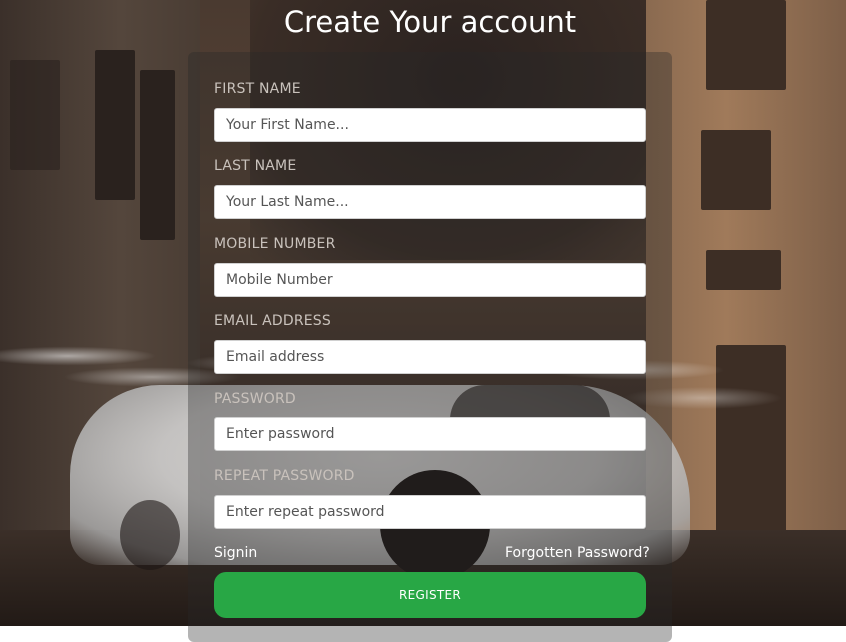 Image resolution: width=846 pixels, height=642 pixels. What do you see at coordinates (255, 166) in the screenshot?
I see `last-name-label: LAST NAME` at bounding box center [255, 166].